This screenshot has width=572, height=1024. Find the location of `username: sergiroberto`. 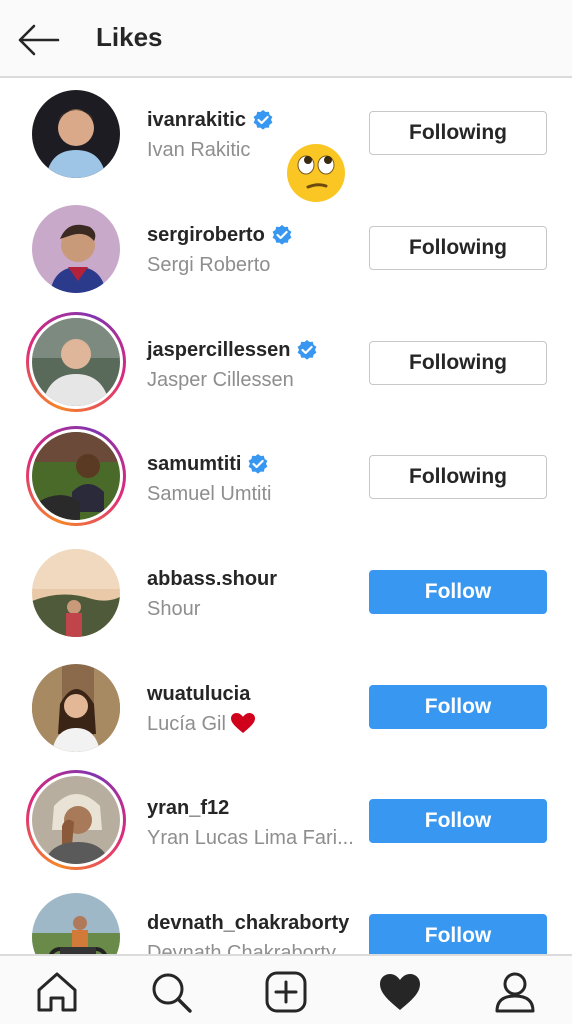

username: sergiroberto is located at coordinates (258, 235).